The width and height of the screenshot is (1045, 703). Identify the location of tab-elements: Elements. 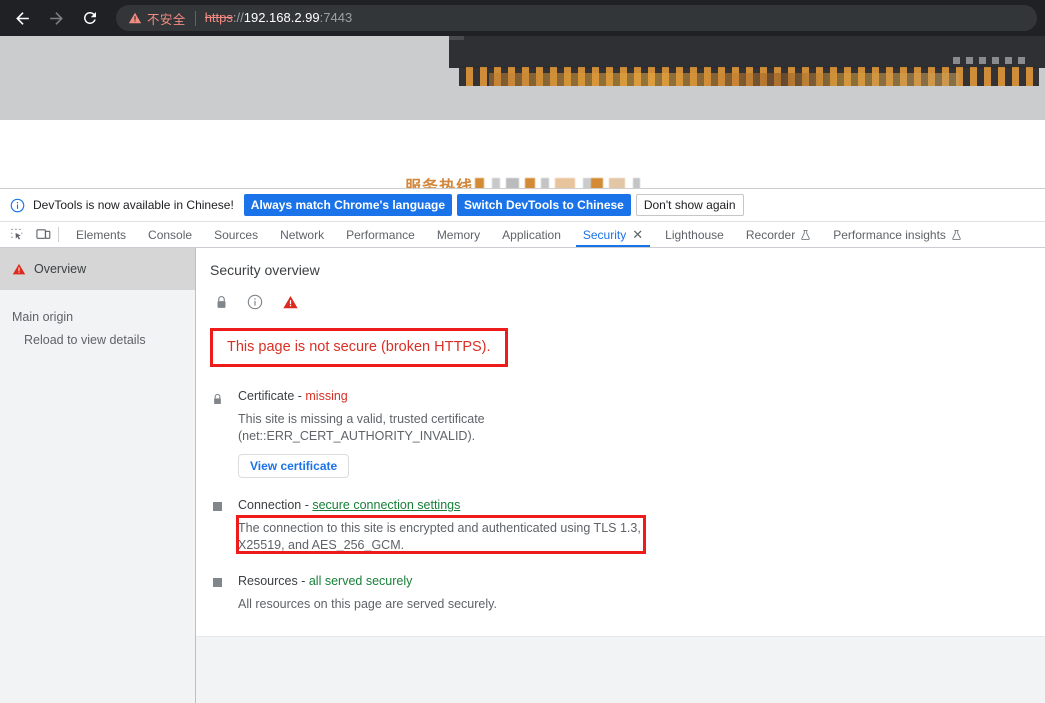
(101, 234).